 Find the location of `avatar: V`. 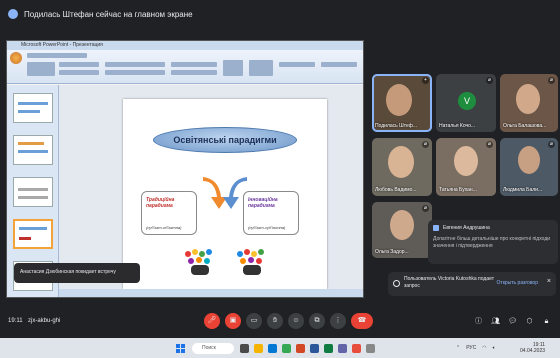

avatar: V is located at coordinates (467, 101).